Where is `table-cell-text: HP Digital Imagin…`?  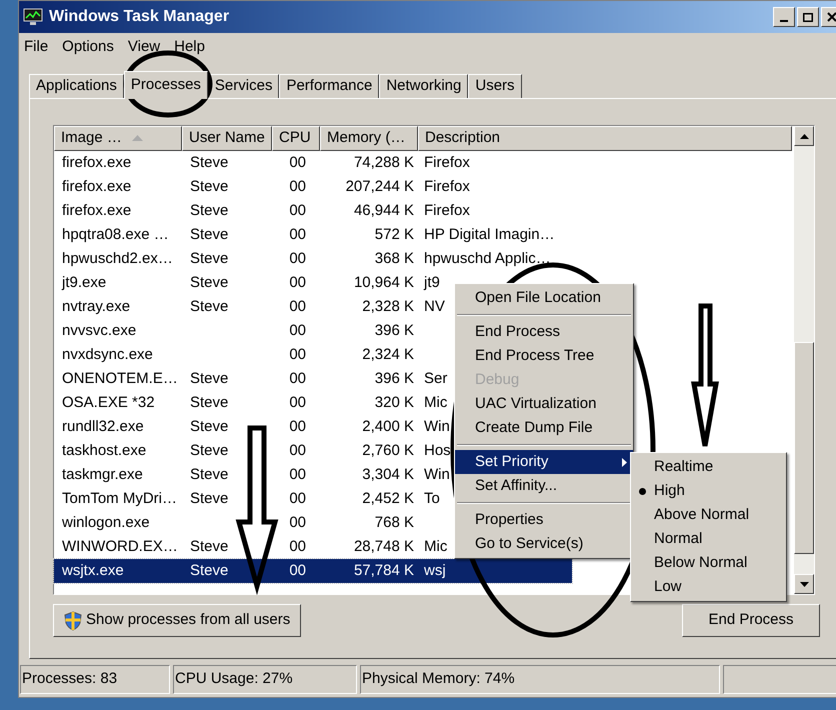 table-cell-text: HP Digital Imagin… is located at coordinates (489, 234).